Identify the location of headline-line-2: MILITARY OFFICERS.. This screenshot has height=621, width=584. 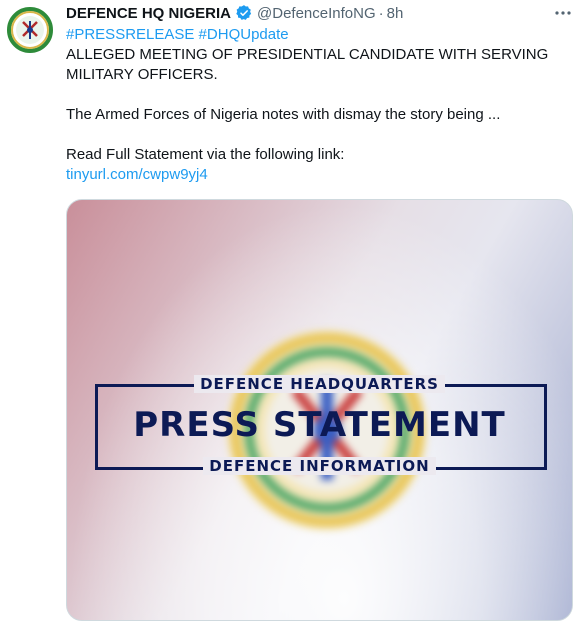
(142, 74).